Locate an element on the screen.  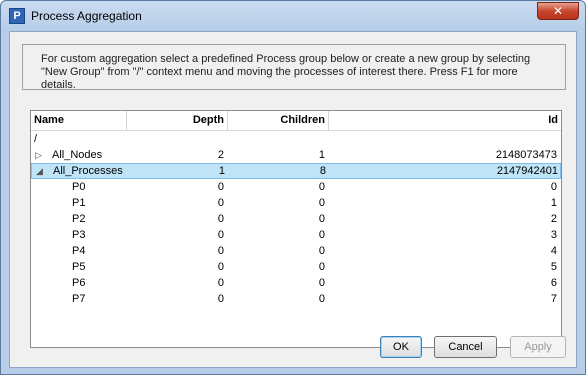
apply-button: Apply is located at coordinates (538, 347).